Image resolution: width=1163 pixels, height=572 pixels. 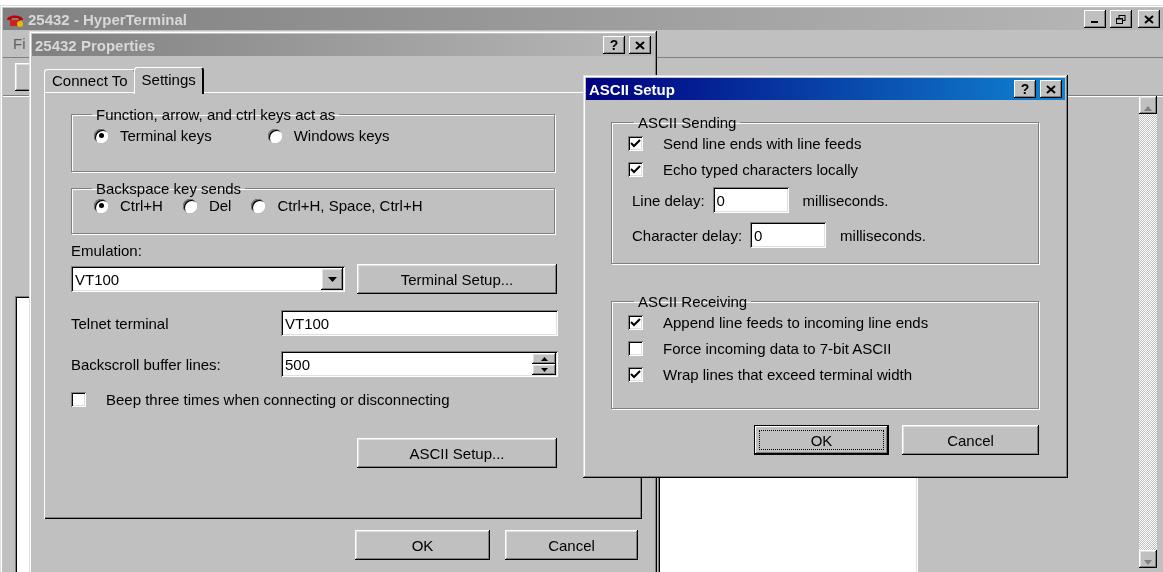 I want to click on caret-icon, so click(x=332, y=279).